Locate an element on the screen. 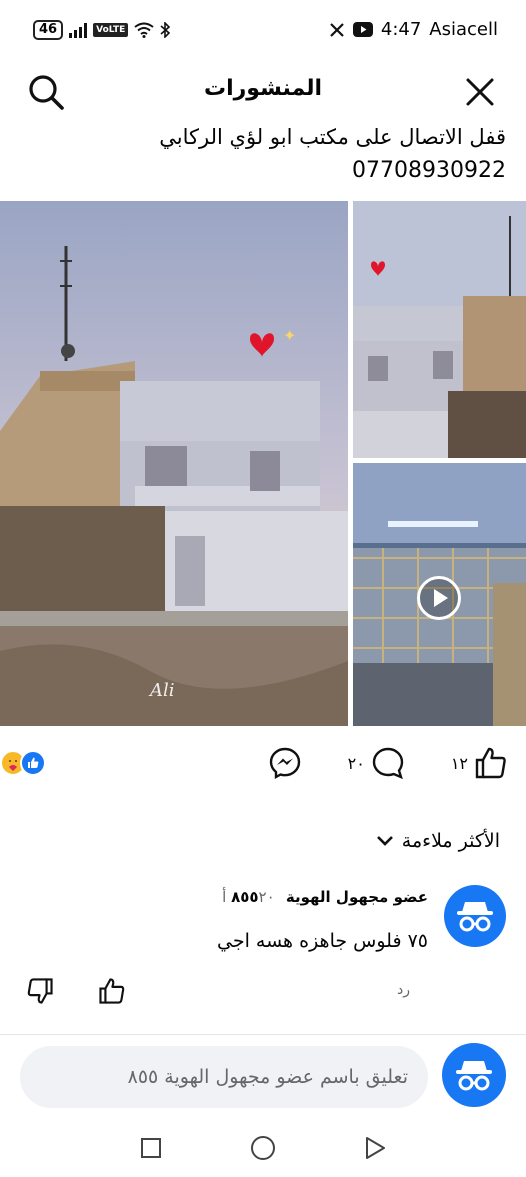 This screenshot has height=1177, width=526. back-button is located at coordinates (375, 1148).